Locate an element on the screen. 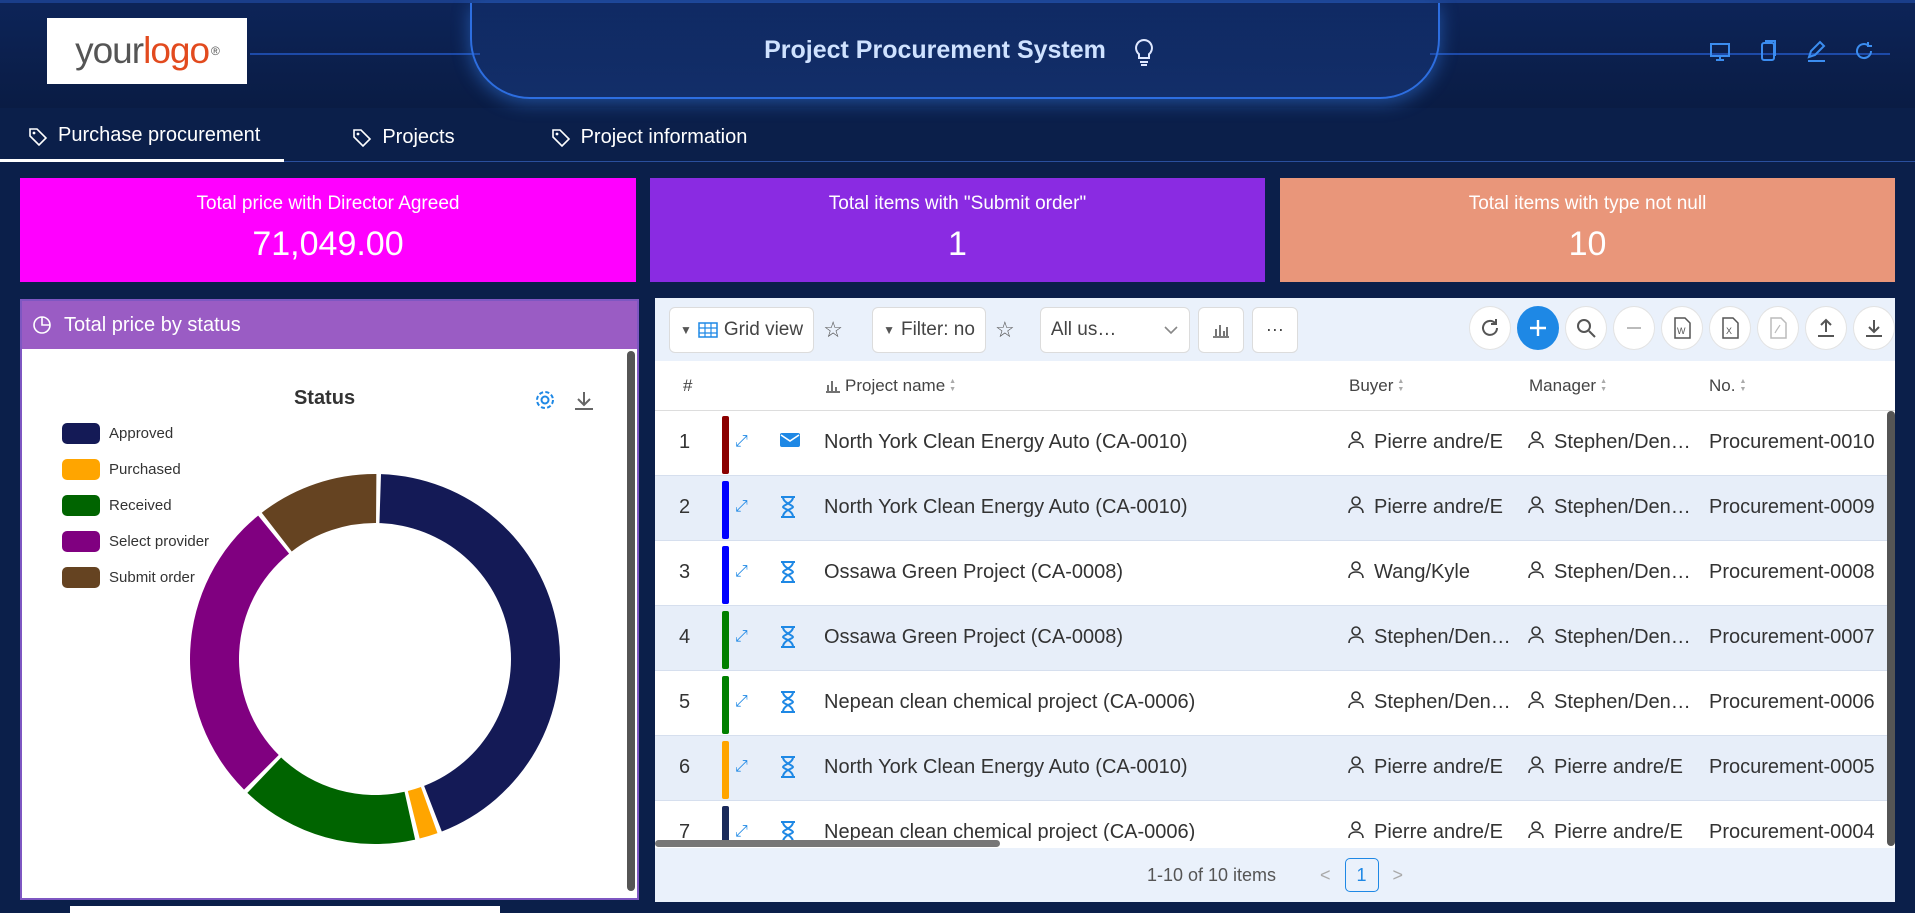 The image size is (1915, 913). tab-purchase-procurement: Purchase procurement is located at coordinates (142, 137).